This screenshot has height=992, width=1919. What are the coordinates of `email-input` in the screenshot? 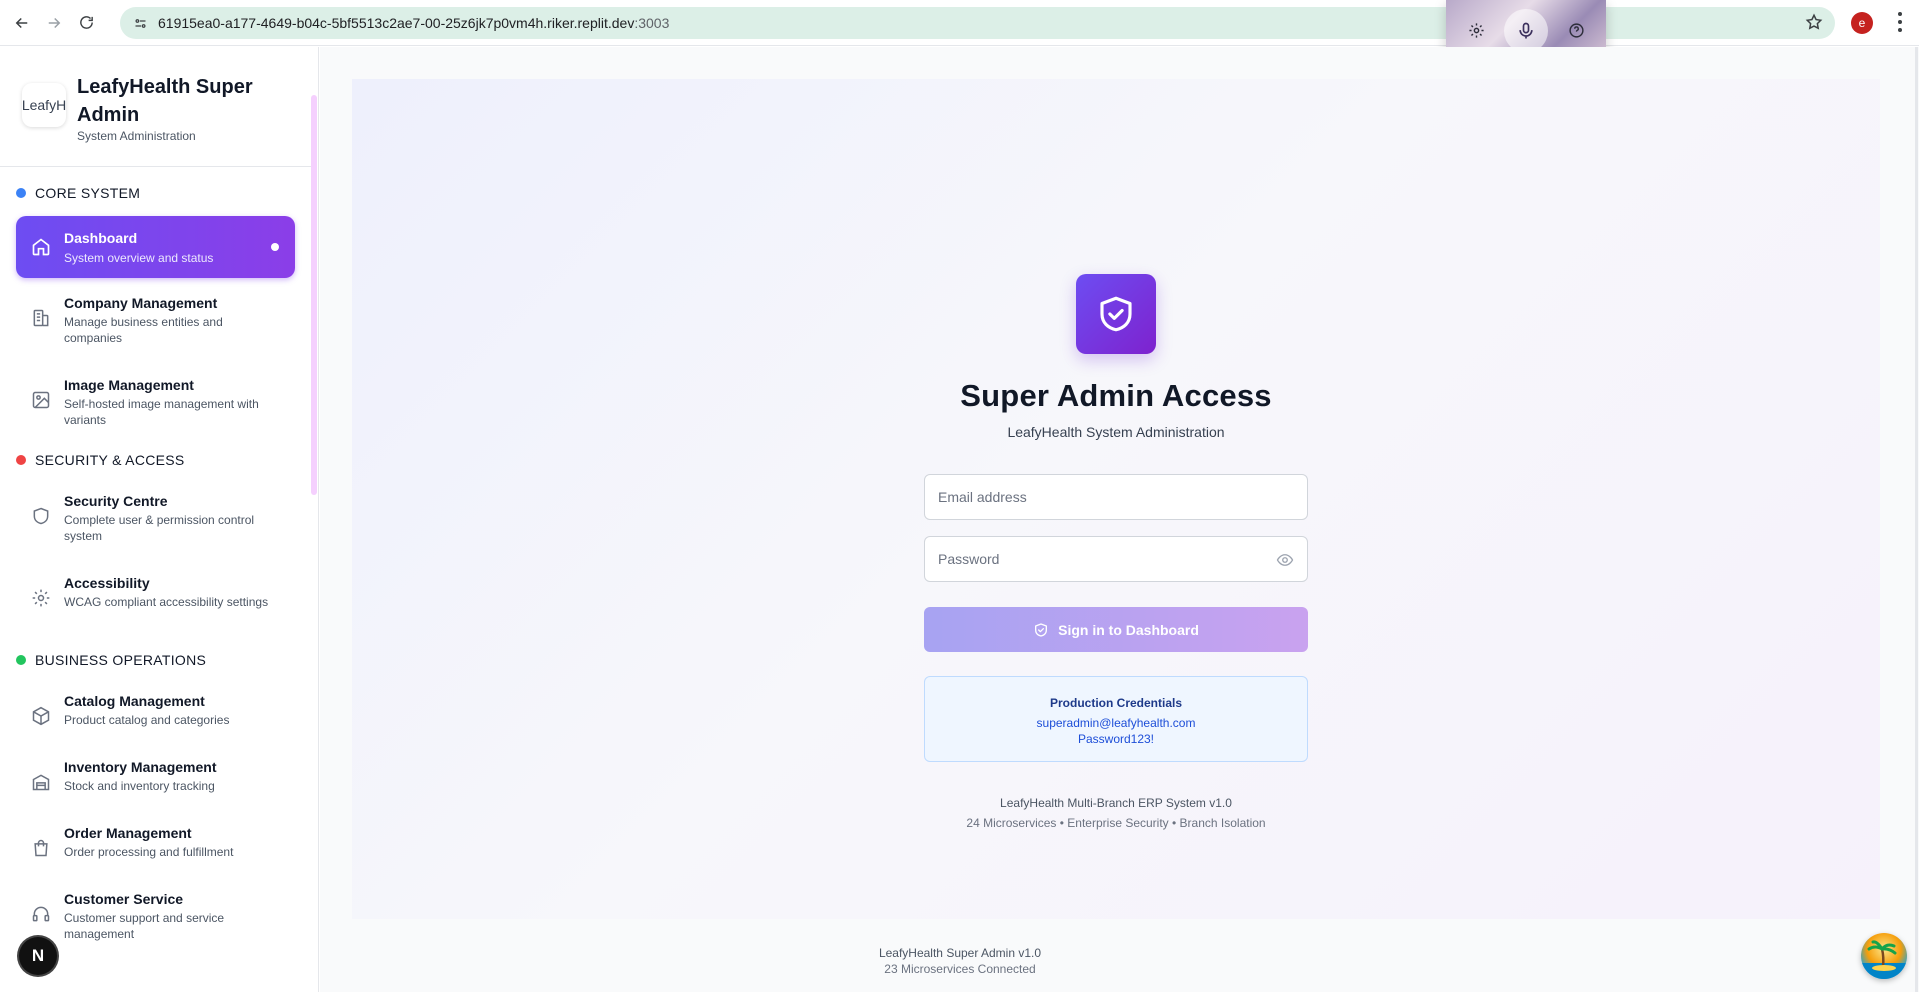 It's located at (1116, 497).